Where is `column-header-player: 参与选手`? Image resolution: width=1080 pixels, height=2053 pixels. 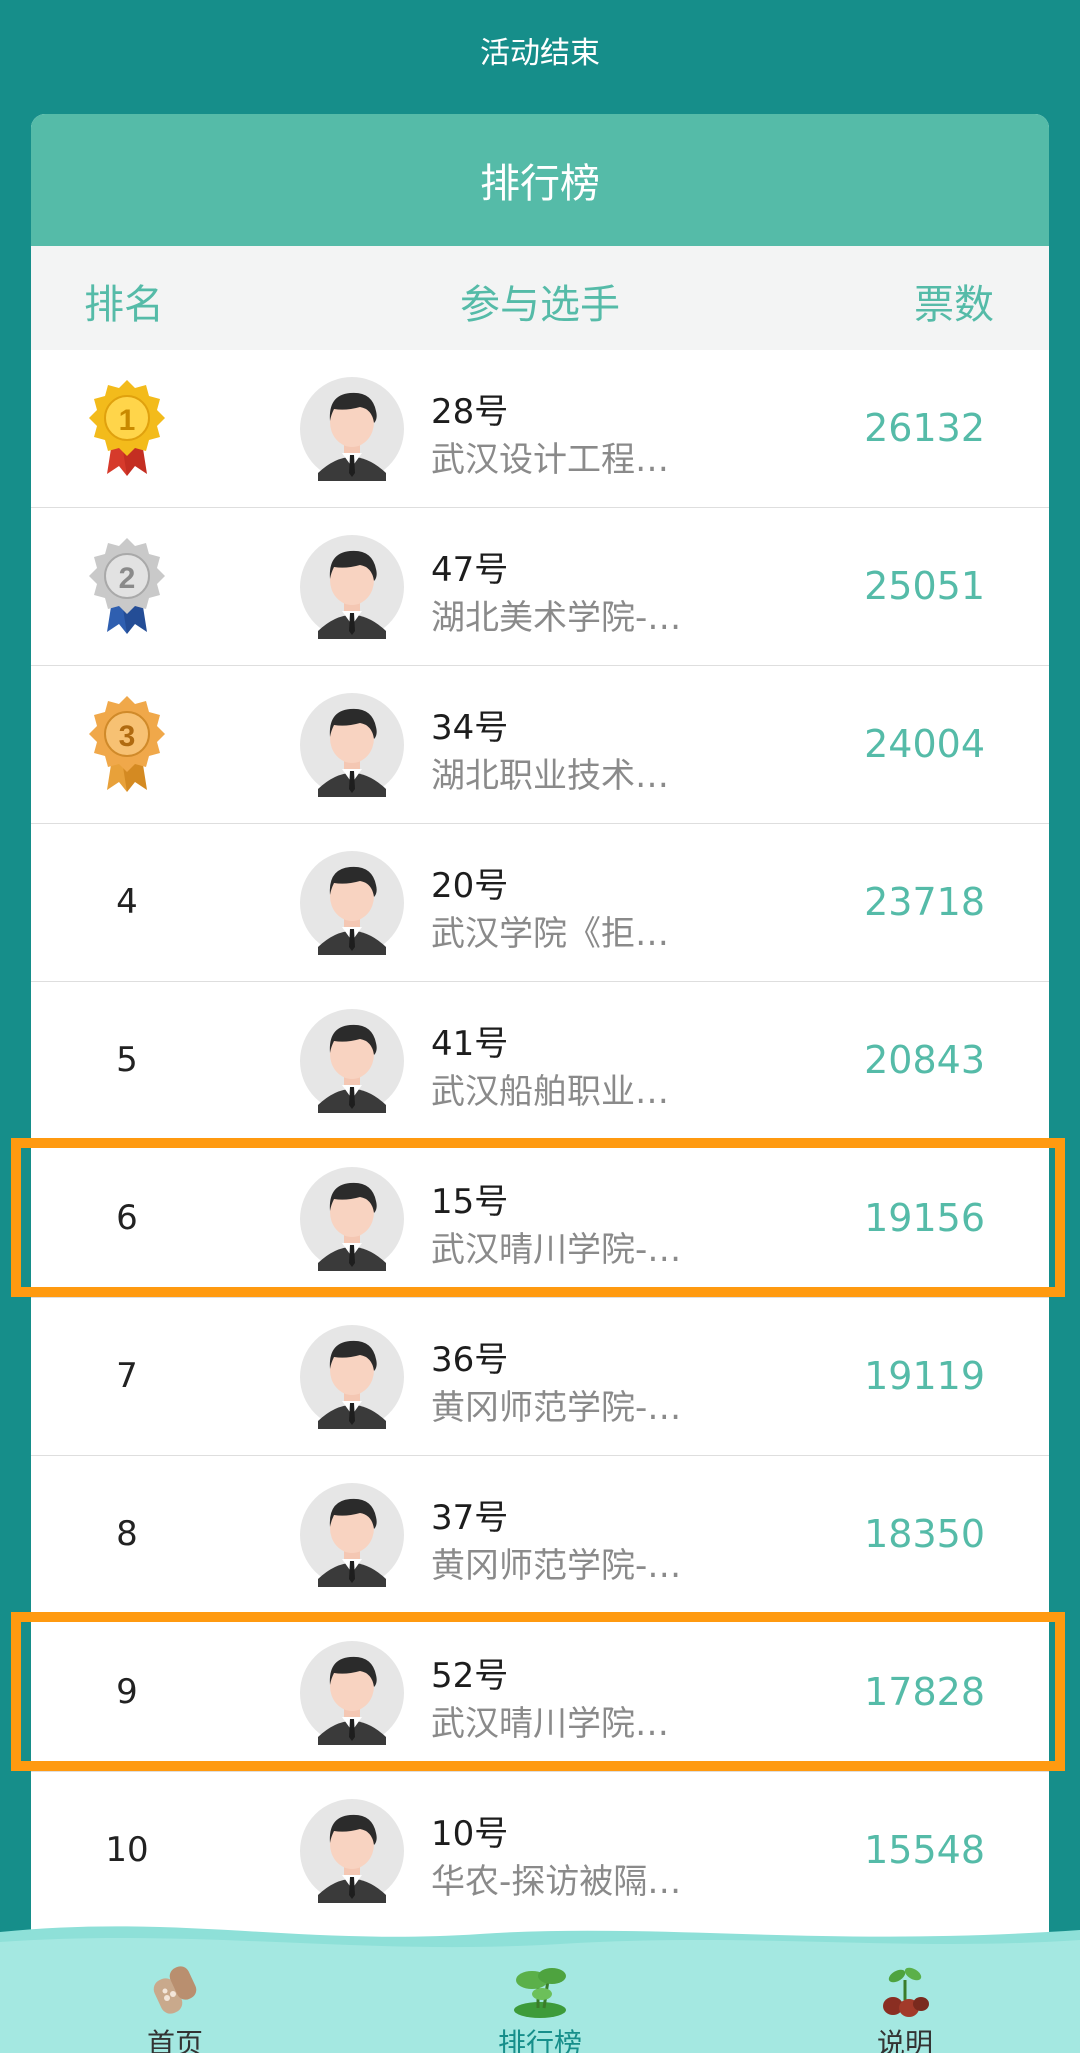
column-header-player: 参与选手 is located at coordinates (540, 305).